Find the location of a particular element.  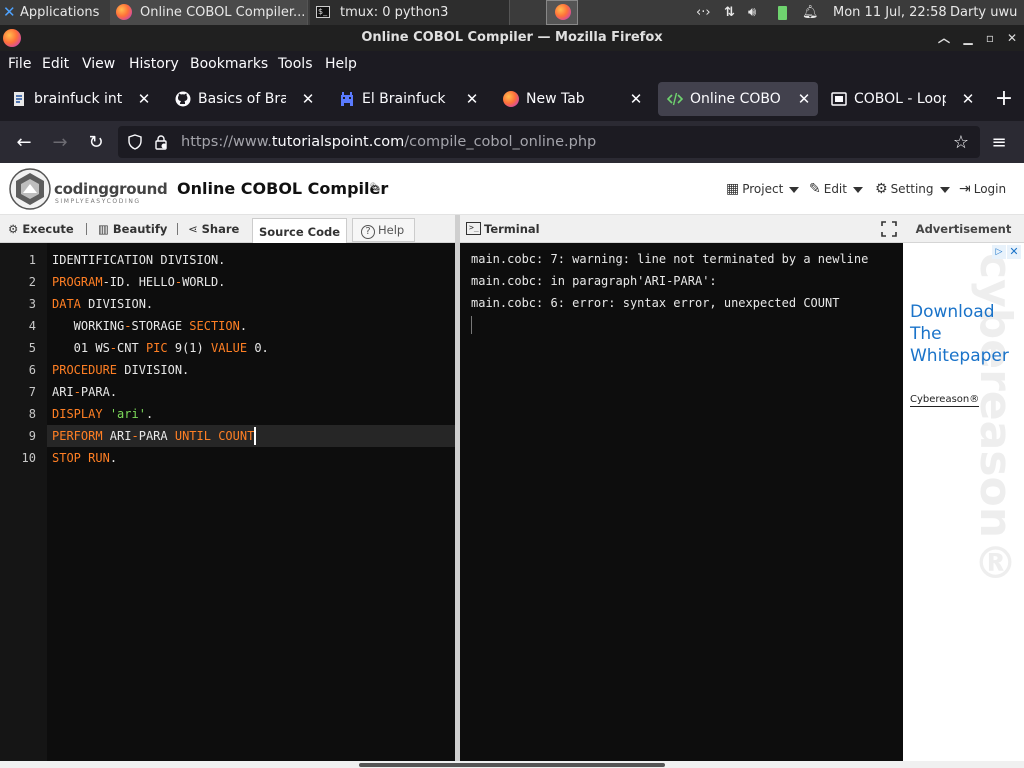

network-arrows-icon: ‹·› is located at coordinates (703, 12).